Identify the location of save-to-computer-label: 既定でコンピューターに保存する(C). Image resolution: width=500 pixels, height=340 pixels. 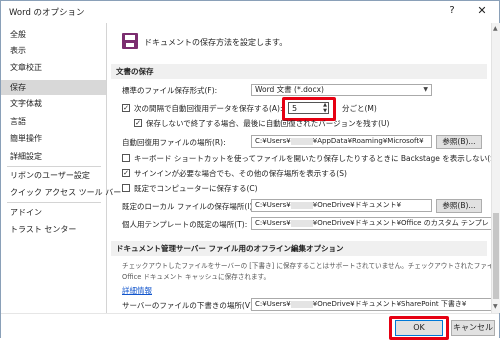
(196, 188).